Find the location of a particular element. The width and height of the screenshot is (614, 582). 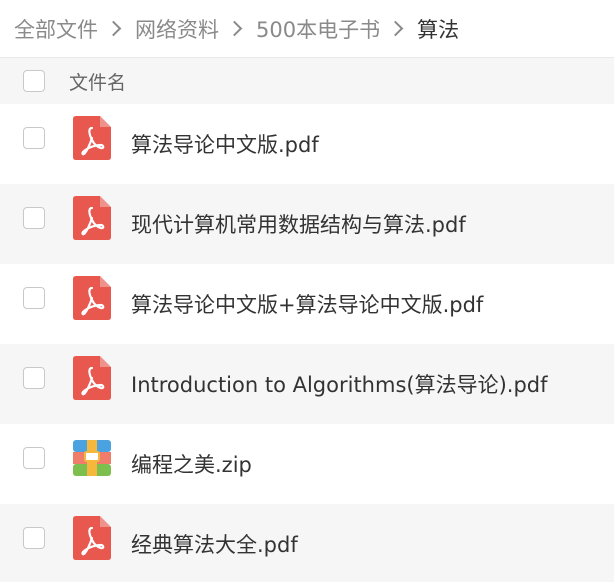

file-list-header: 文件名 is located at coordinates (307, 81).